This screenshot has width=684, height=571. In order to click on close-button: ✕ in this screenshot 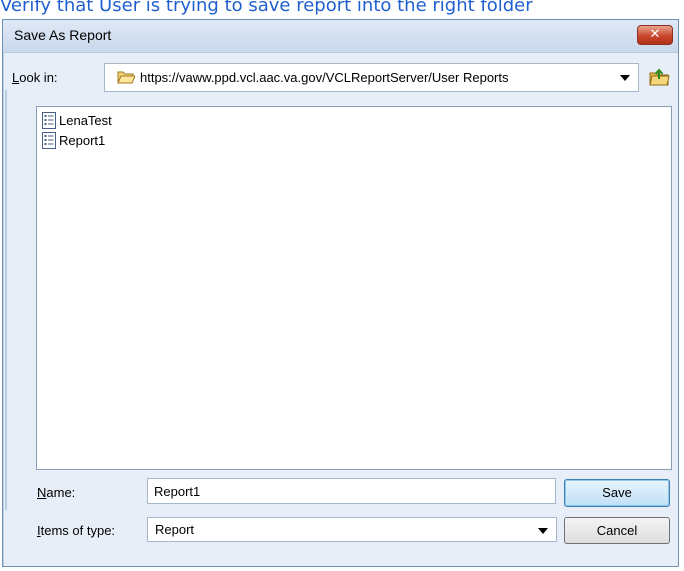, I will do `click(655, 35)`.